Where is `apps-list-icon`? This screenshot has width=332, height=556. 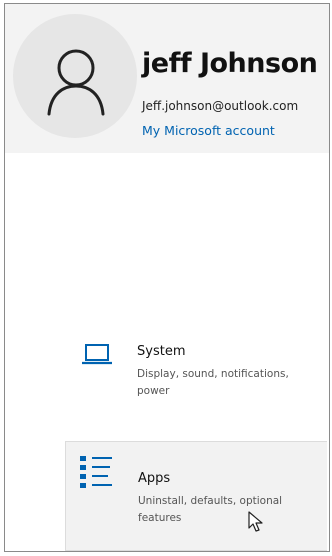 apps-list-icon is located at coordinates (96, 478).